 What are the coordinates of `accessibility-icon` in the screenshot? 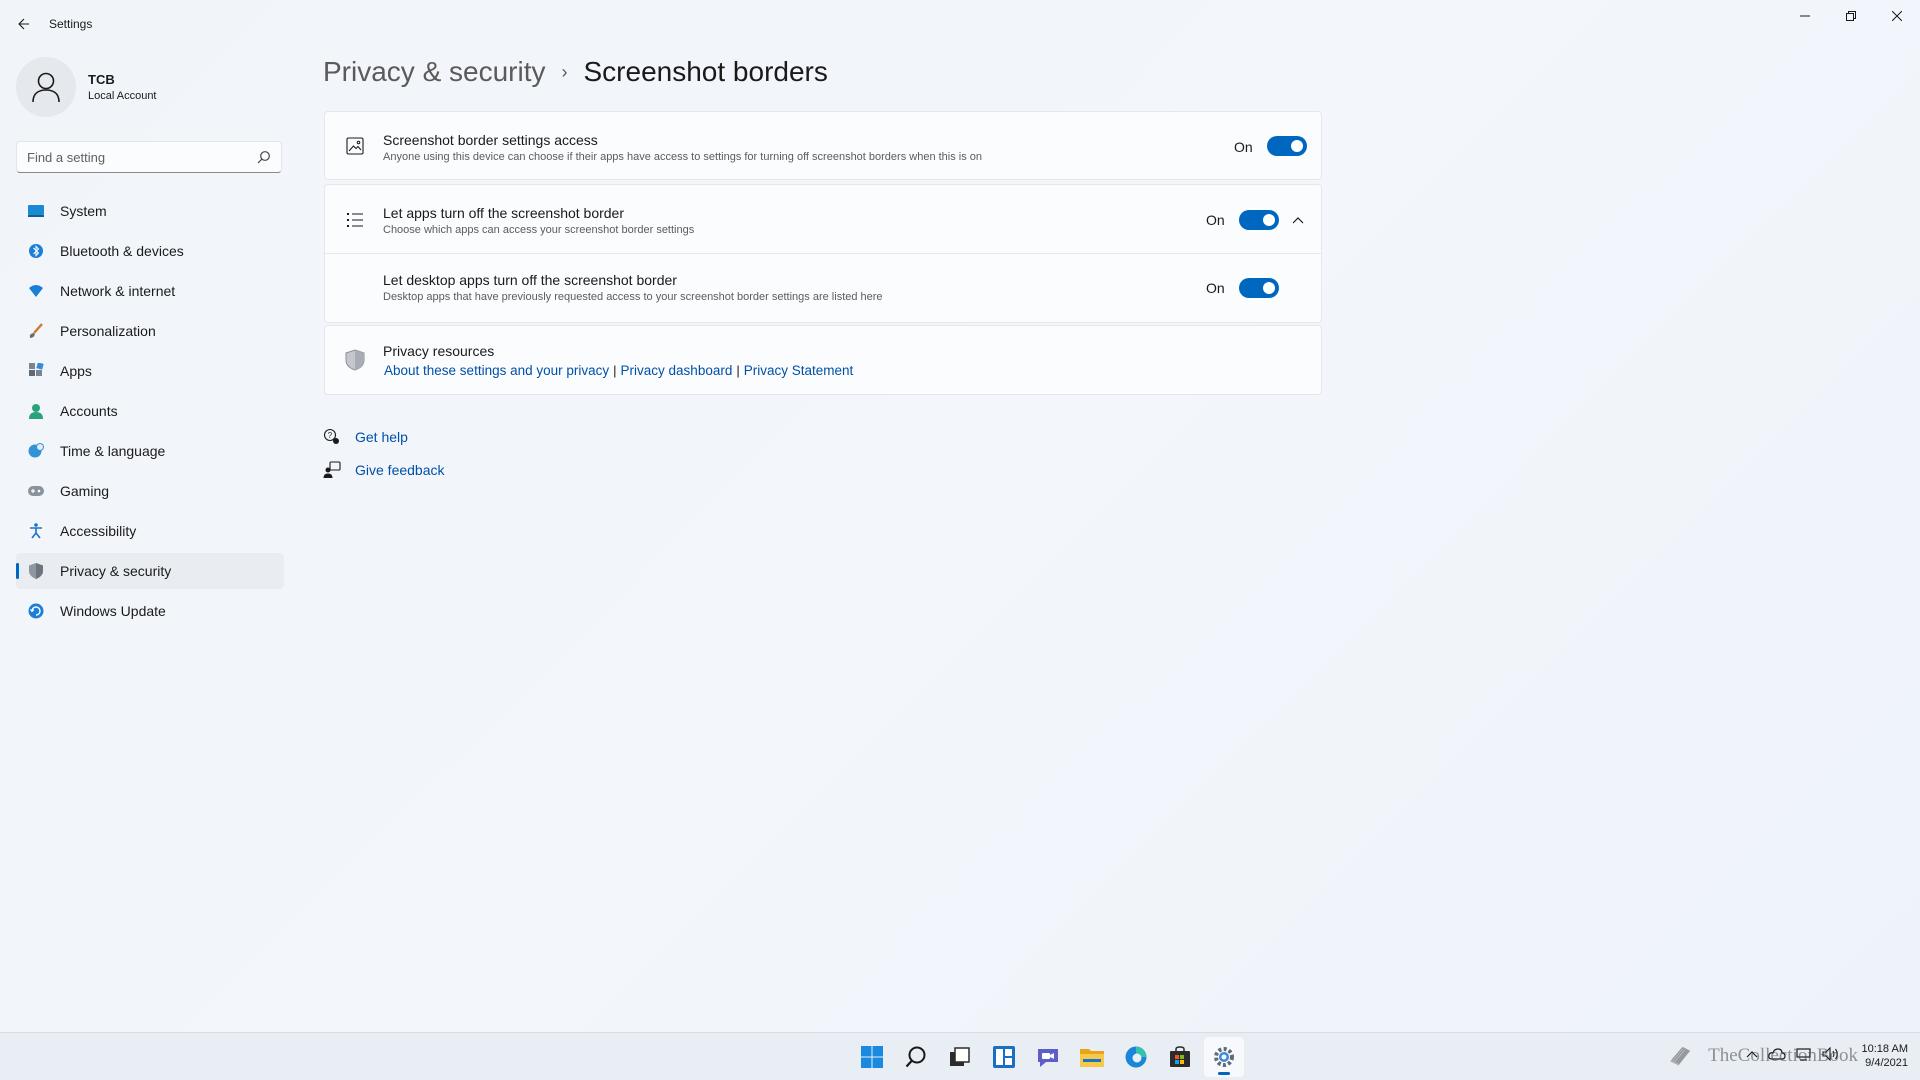 It's located at (36, 531).